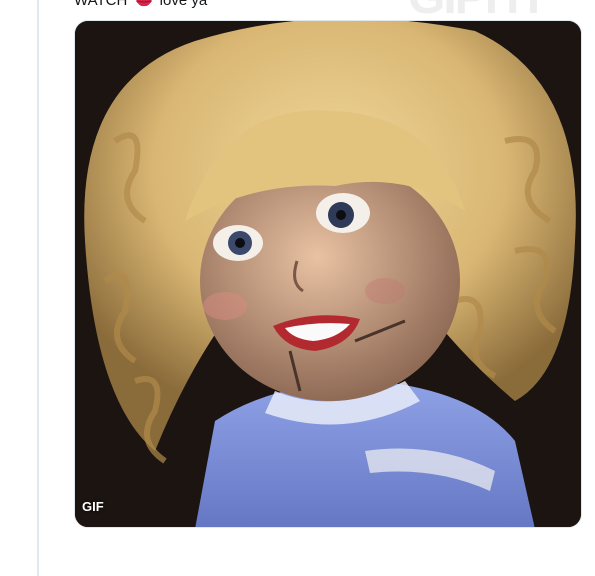 Image resolution: width=595 pixels, height=576 pixels. I want to click on lips-icon, so click(144, 7).